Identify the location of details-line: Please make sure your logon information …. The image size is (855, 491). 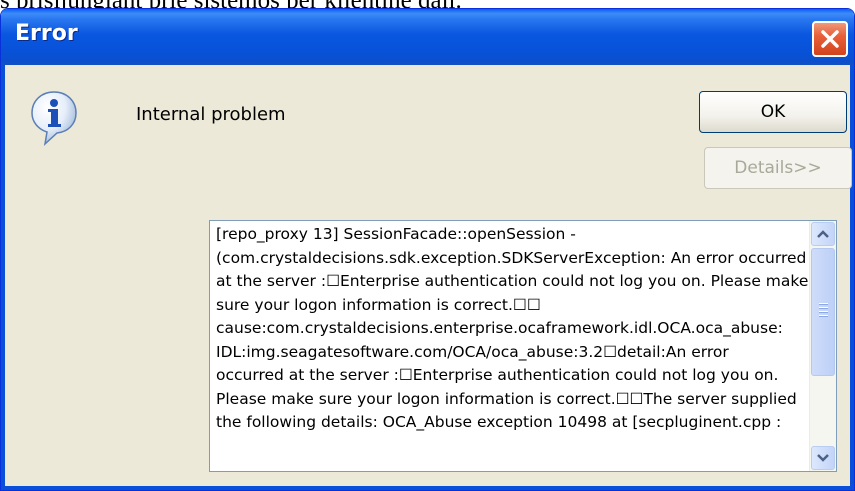
(506, 398).